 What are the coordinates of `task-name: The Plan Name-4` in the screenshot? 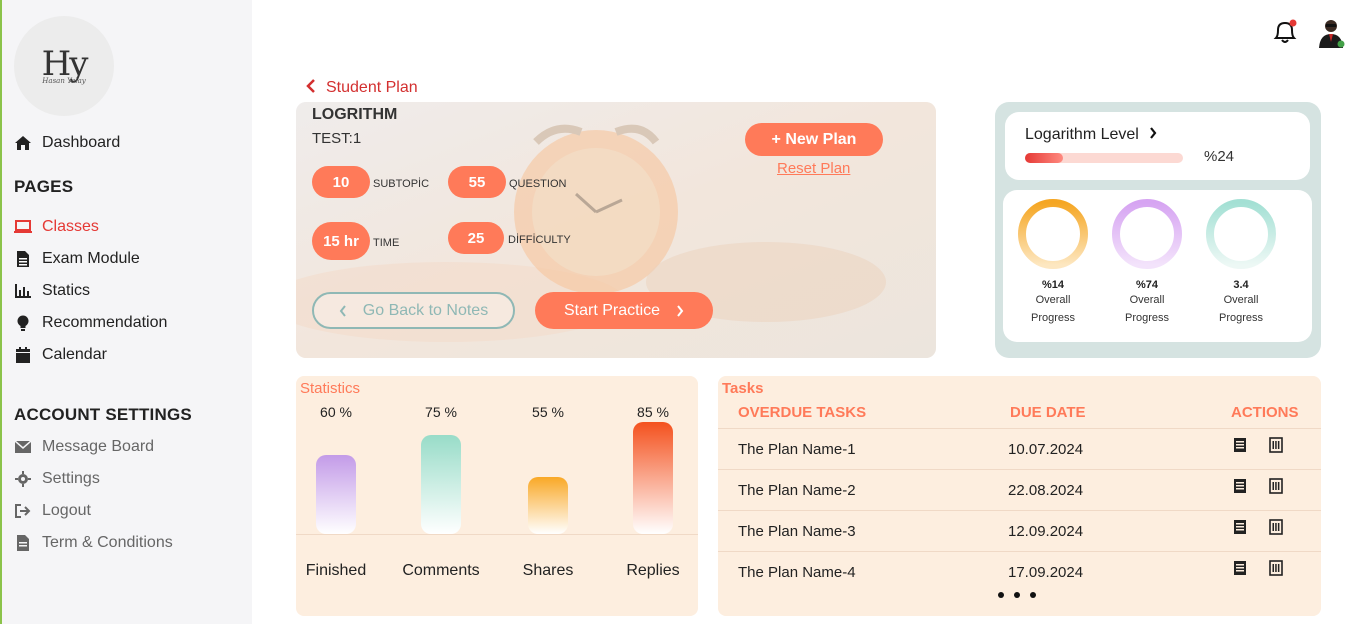 It's located at (797, 572).